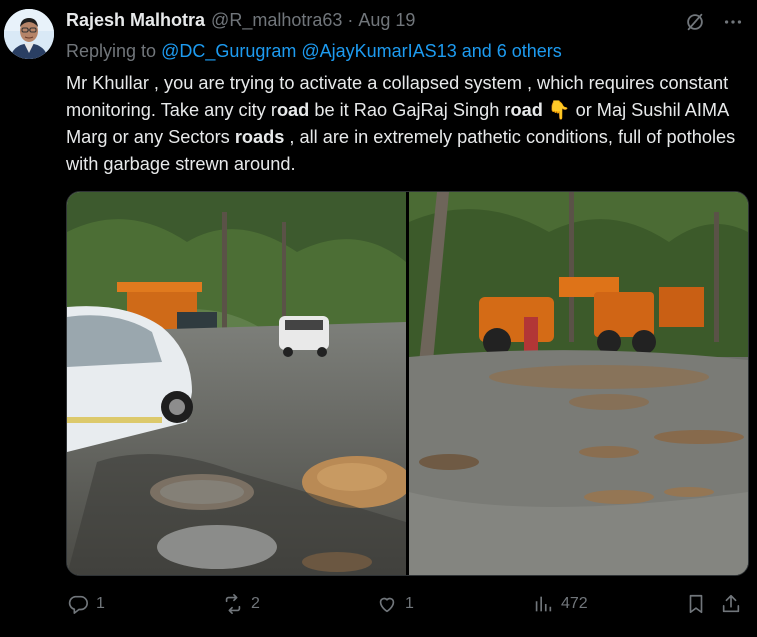 This screenshot has width=757, height=637. I want to click on tweet-header: Rajesh Malhotra @R_malhotra63 · Aug 19, so click(240, 22).